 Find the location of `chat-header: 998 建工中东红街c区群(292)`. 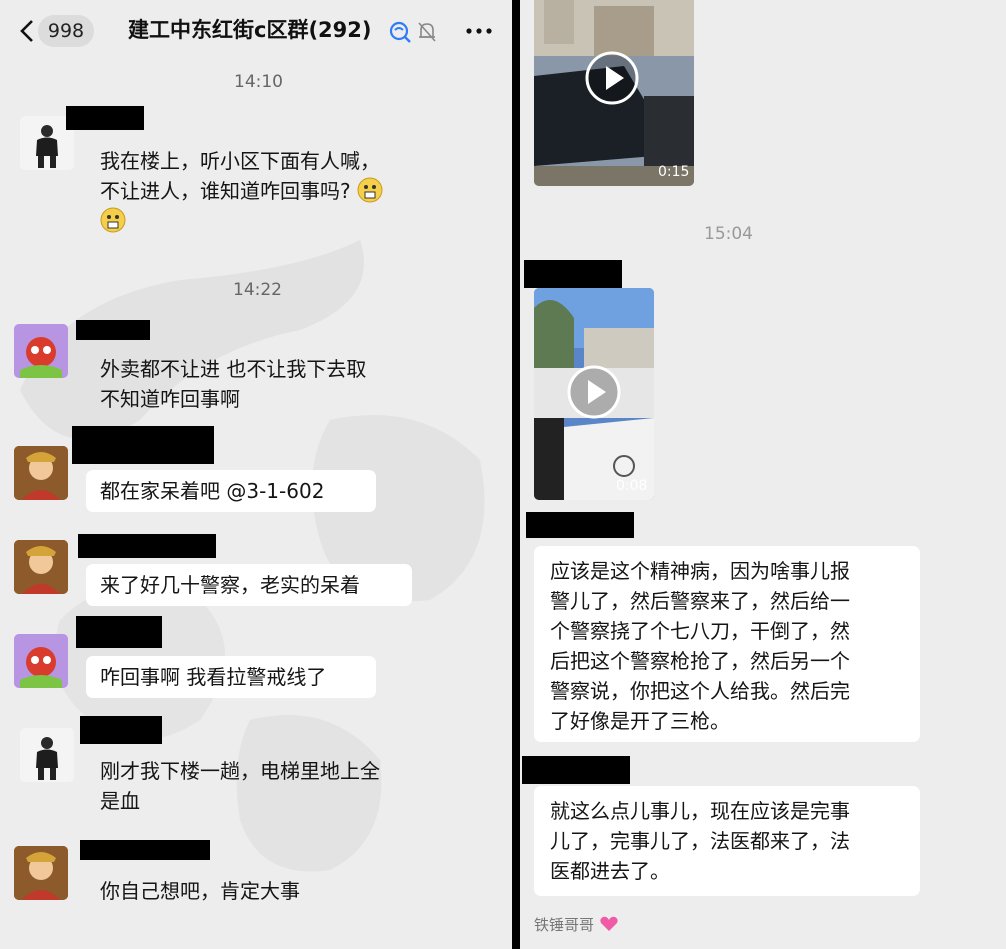

chat-header: 998 建工中东红街c区群(292) is located at coordinates (256, 31).